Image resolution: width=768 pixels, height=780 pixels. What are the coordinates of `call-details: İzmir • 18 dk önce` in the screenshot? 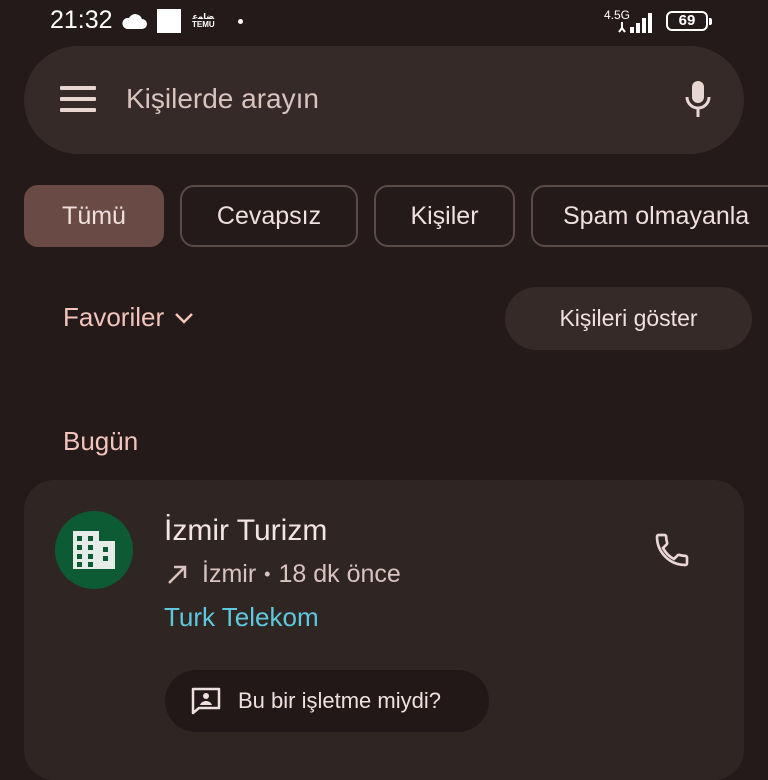 It's located at (283, 574).